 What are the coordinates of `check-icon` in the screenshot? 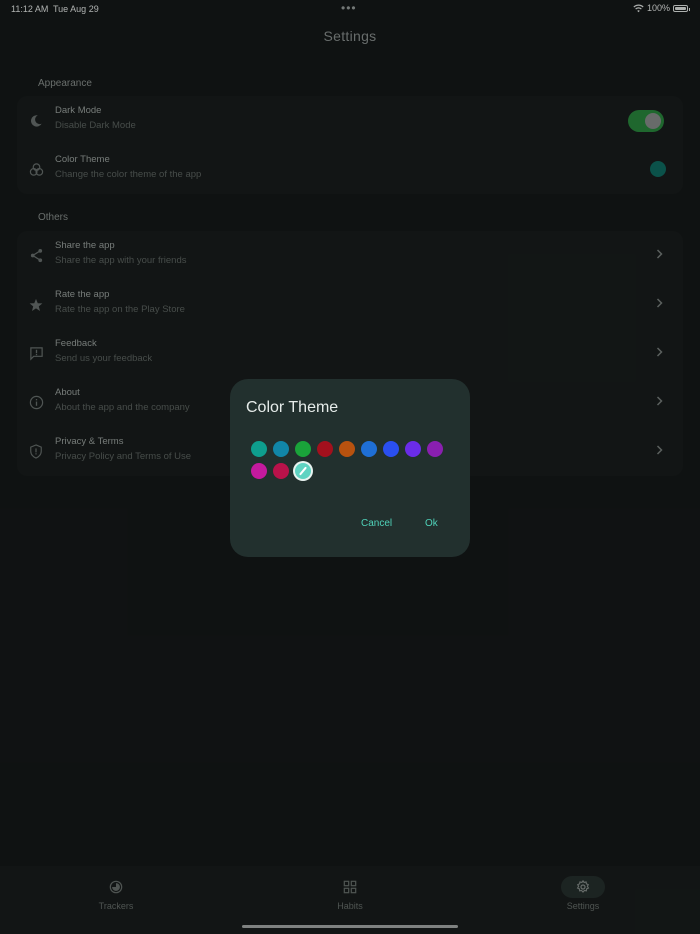 It's located at (303, 471).